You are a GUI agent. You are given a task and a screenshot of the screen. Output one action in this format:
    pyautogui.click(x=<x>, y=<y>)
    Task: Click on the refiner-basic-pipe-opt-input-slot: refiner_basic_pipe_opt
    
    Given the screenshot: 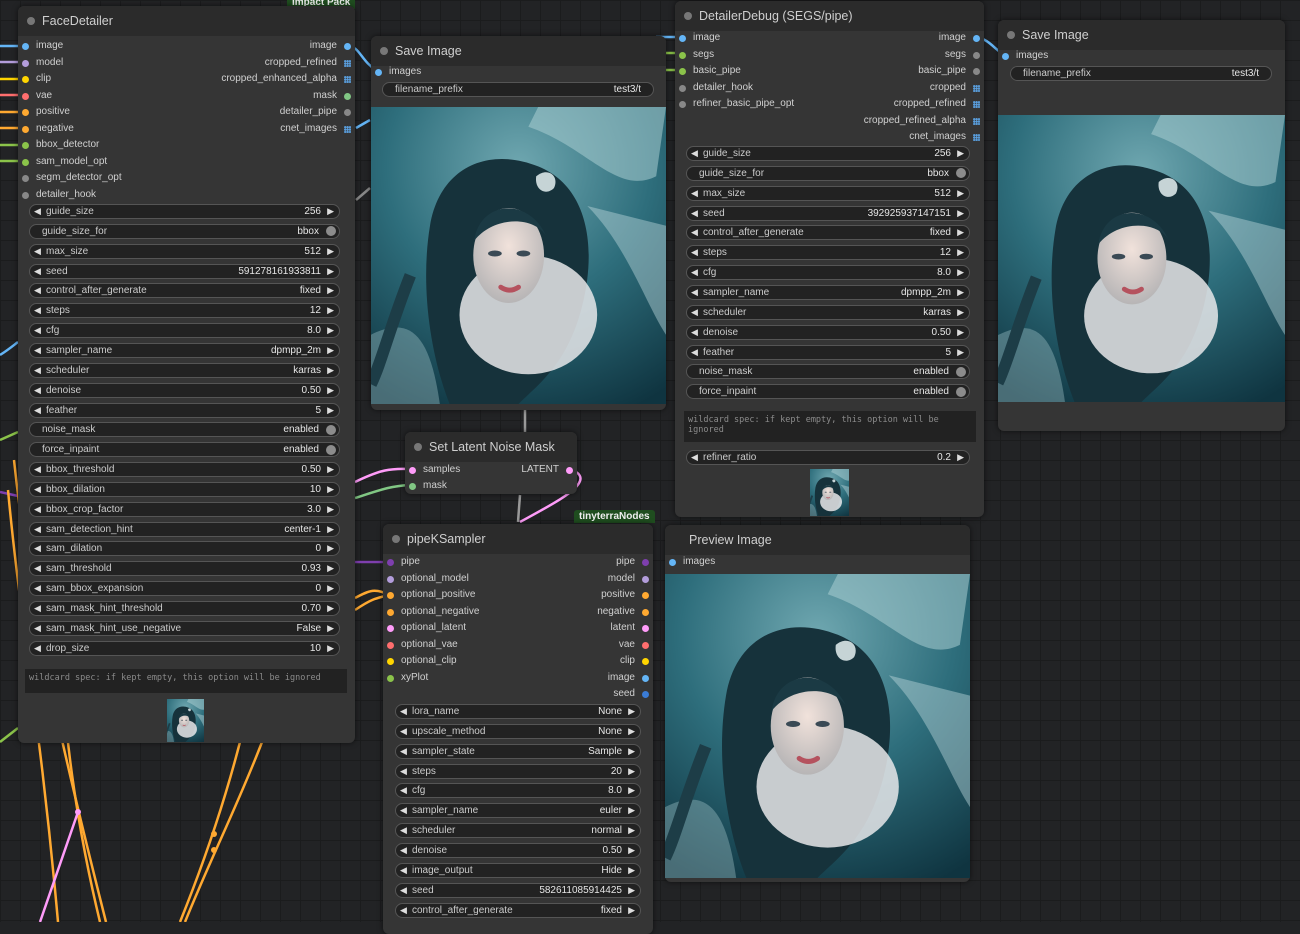 What is the action you would take?
    pyautogui.click(x=736, y=103)
    